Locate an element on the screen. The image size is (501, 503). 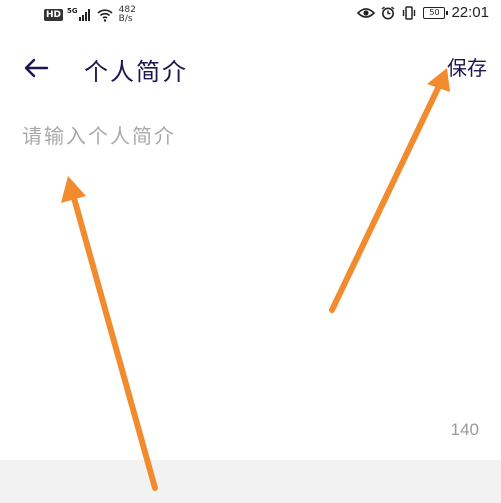
hd-badge: HD is located at coordinates (54, 15).